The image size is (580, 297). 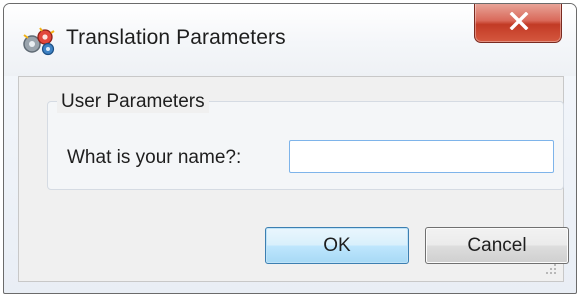 What do you see at coordinates (133, 102) in the screenshot?
I see `group-title: User Parameters` at bounding box center [133, 102].